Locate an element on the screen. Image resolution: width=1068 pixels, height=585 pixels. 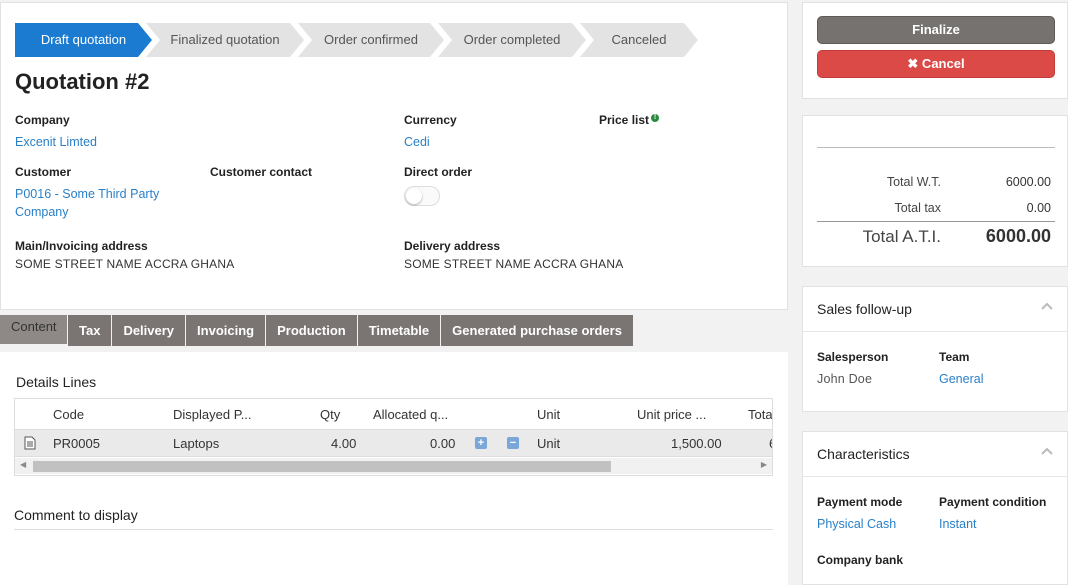
direct-order-label: Direct order is located at coordinates (438, 172).